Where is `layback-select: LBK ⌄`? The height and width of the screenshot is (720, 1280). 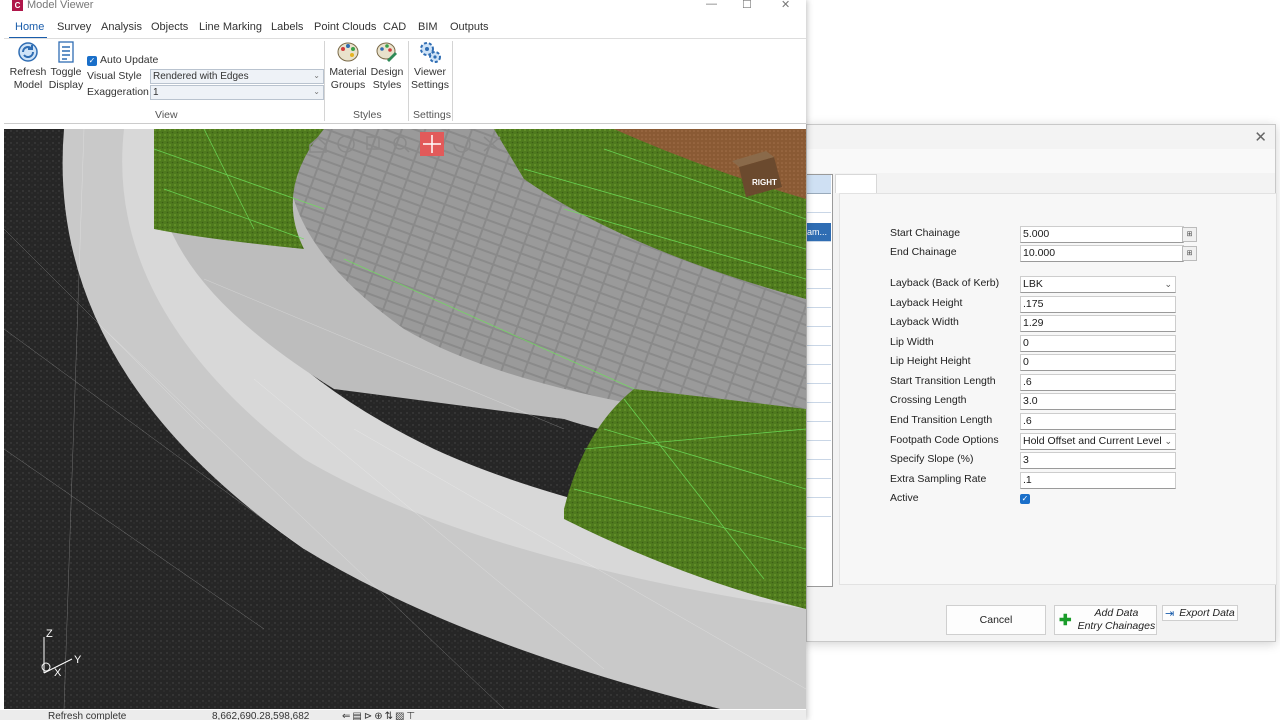
layback-select: LBK ⌄ is located at coordinates (1098, 284).